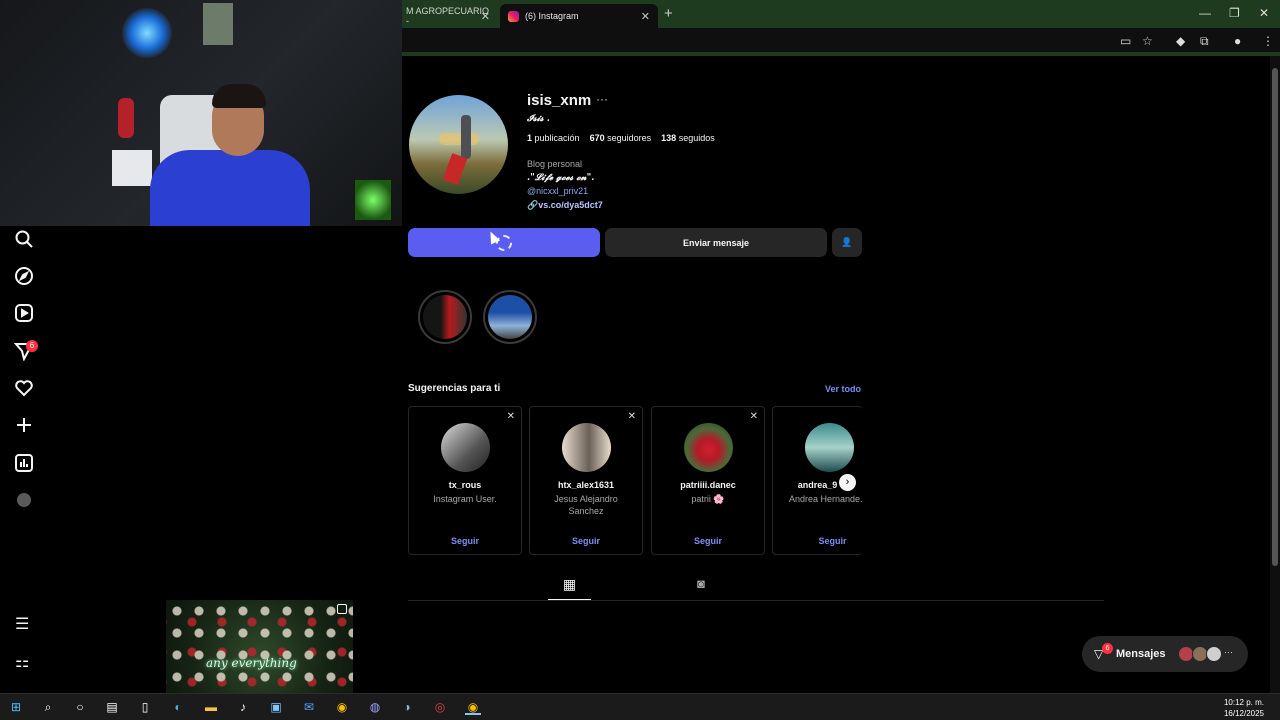 The width and height of the screenshot is (1280, 720). I want to click on tab-title: M AGROPECUARIO -, so click(448, 16).